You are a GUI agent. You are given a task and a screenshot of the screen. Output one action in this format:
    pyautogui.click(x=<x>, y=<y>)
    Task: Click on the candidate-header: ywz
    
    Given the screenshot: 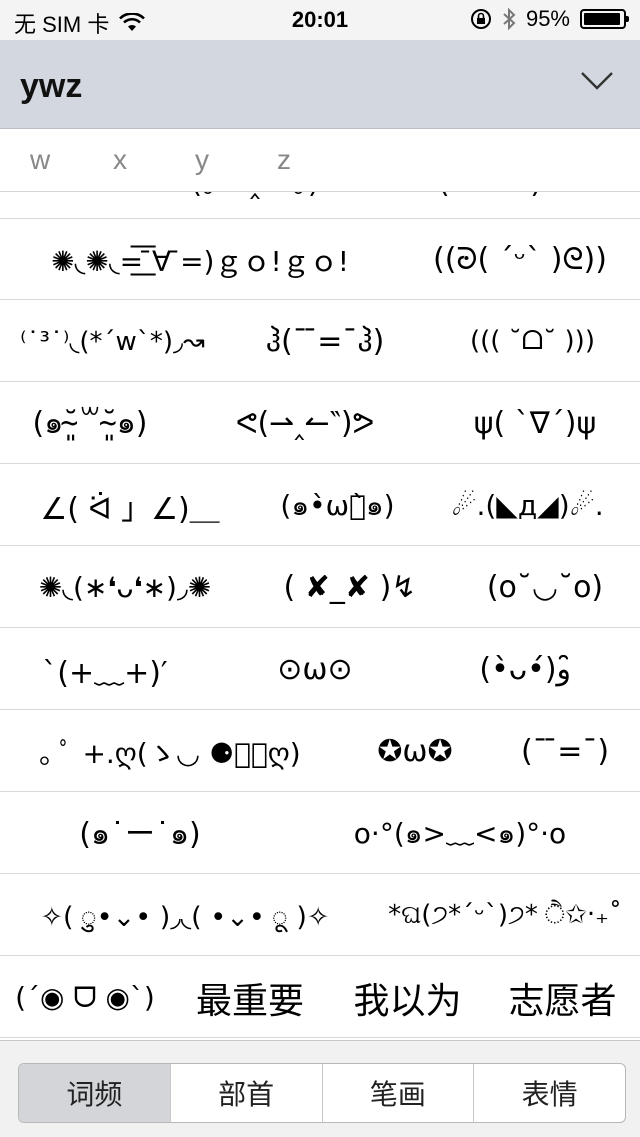 What is the action you would take?
    pyautogui.click(x=320, y=84)
    